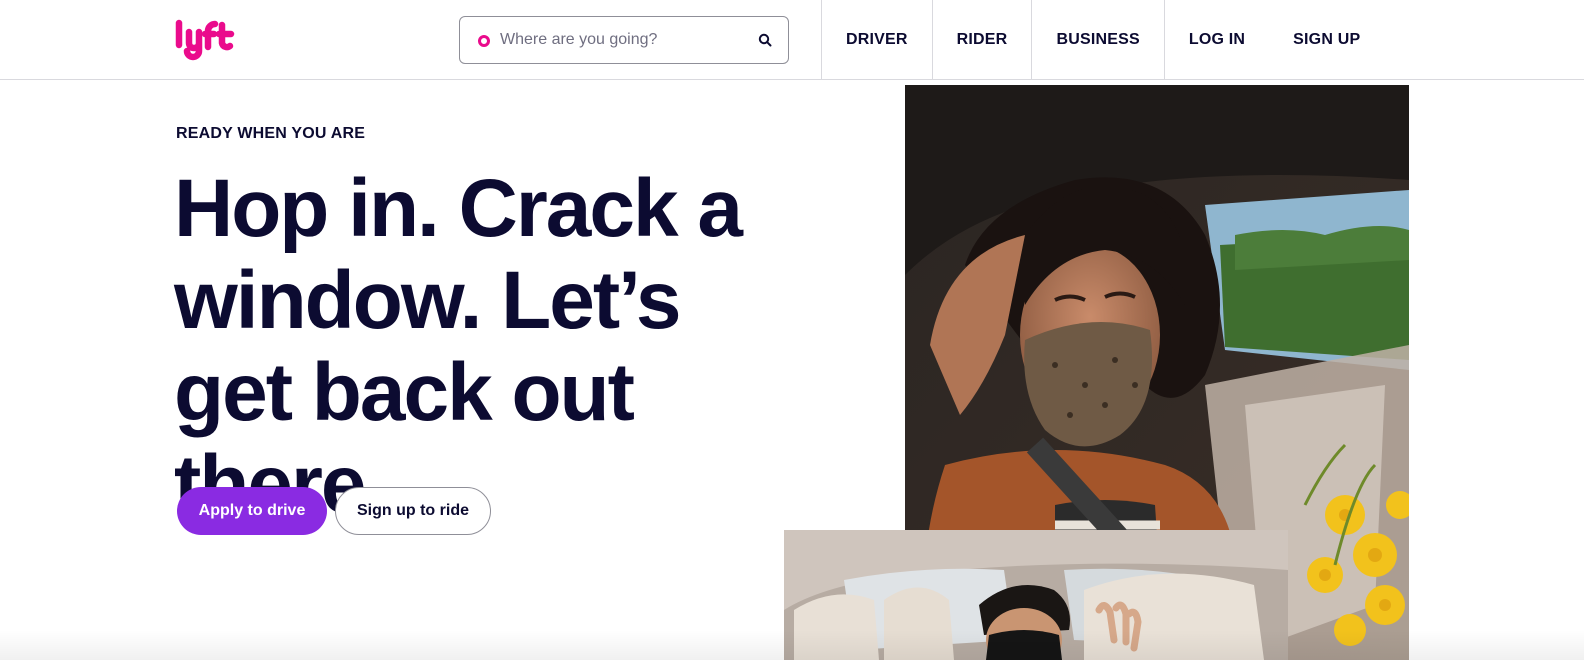  I want to click on destination-search, so click(624, 40).